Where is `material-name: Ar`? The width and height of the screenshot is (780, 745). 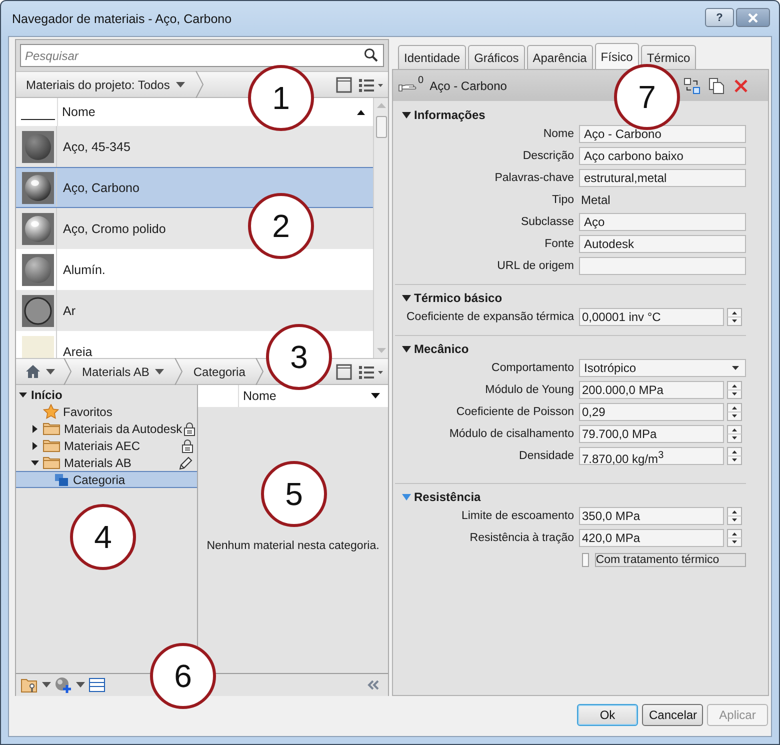
material-name: Ar is located at coordinates (69, 311).